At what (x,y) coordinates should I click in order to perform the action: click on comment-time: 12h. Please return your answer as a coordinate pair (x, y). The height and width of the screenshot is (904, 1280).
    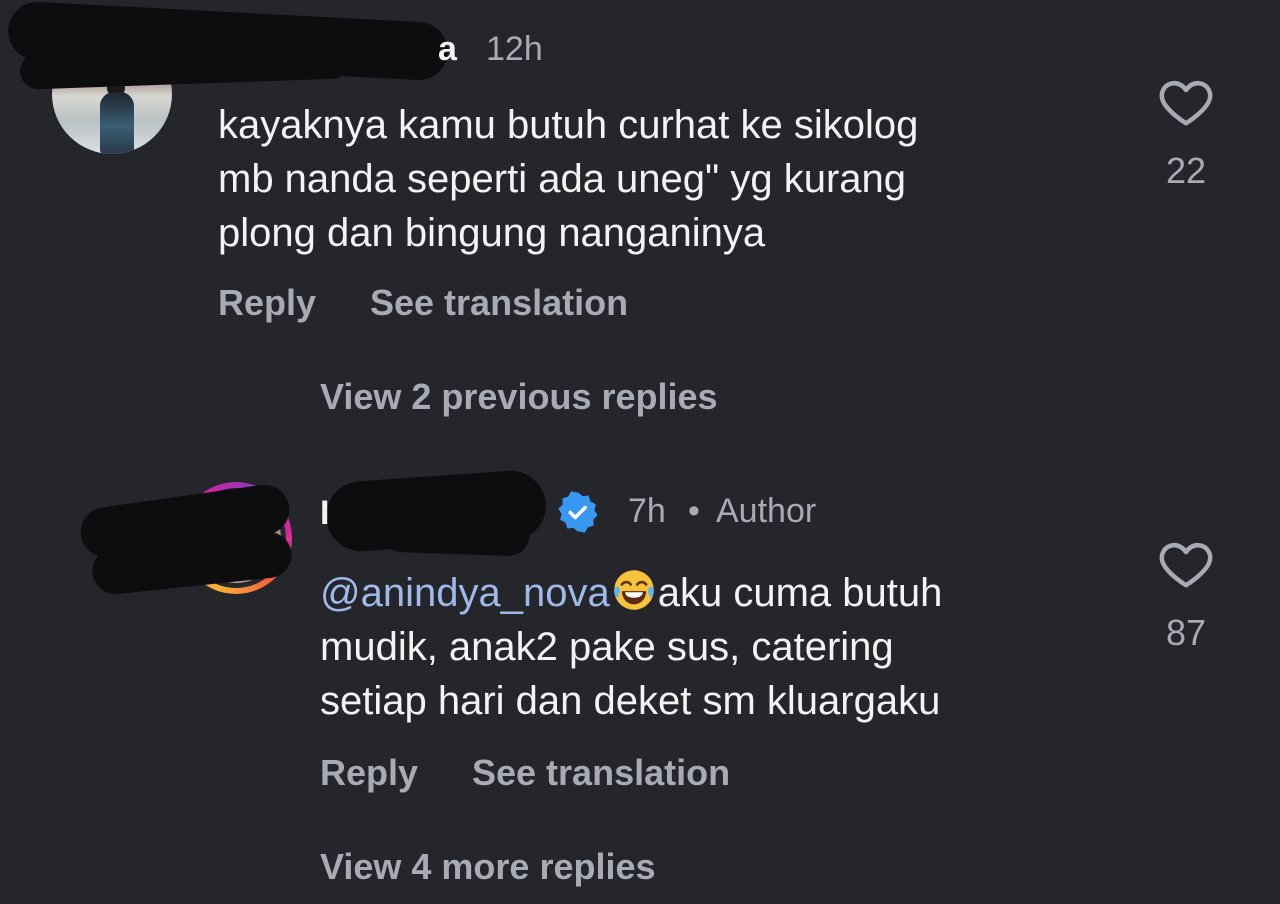
    Looking at the image, I should click on (514, 49).